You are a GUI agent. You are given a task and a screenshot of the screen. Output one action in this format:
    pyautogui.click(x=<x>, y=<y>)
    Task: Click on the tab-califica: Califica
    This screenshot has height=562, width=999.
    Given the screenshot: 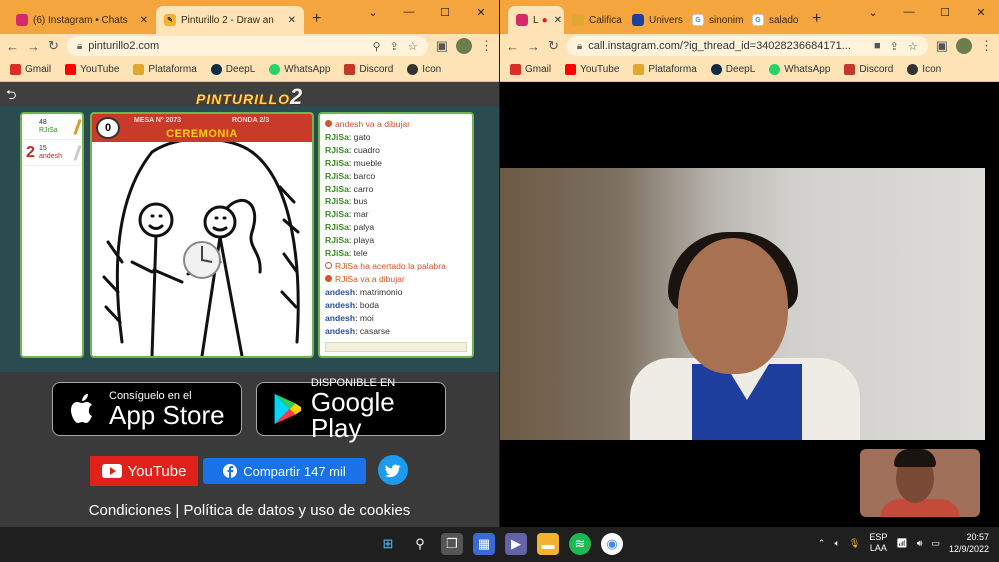 What is the action you would take?
    pyautogui.click(x=594, y=20)
    